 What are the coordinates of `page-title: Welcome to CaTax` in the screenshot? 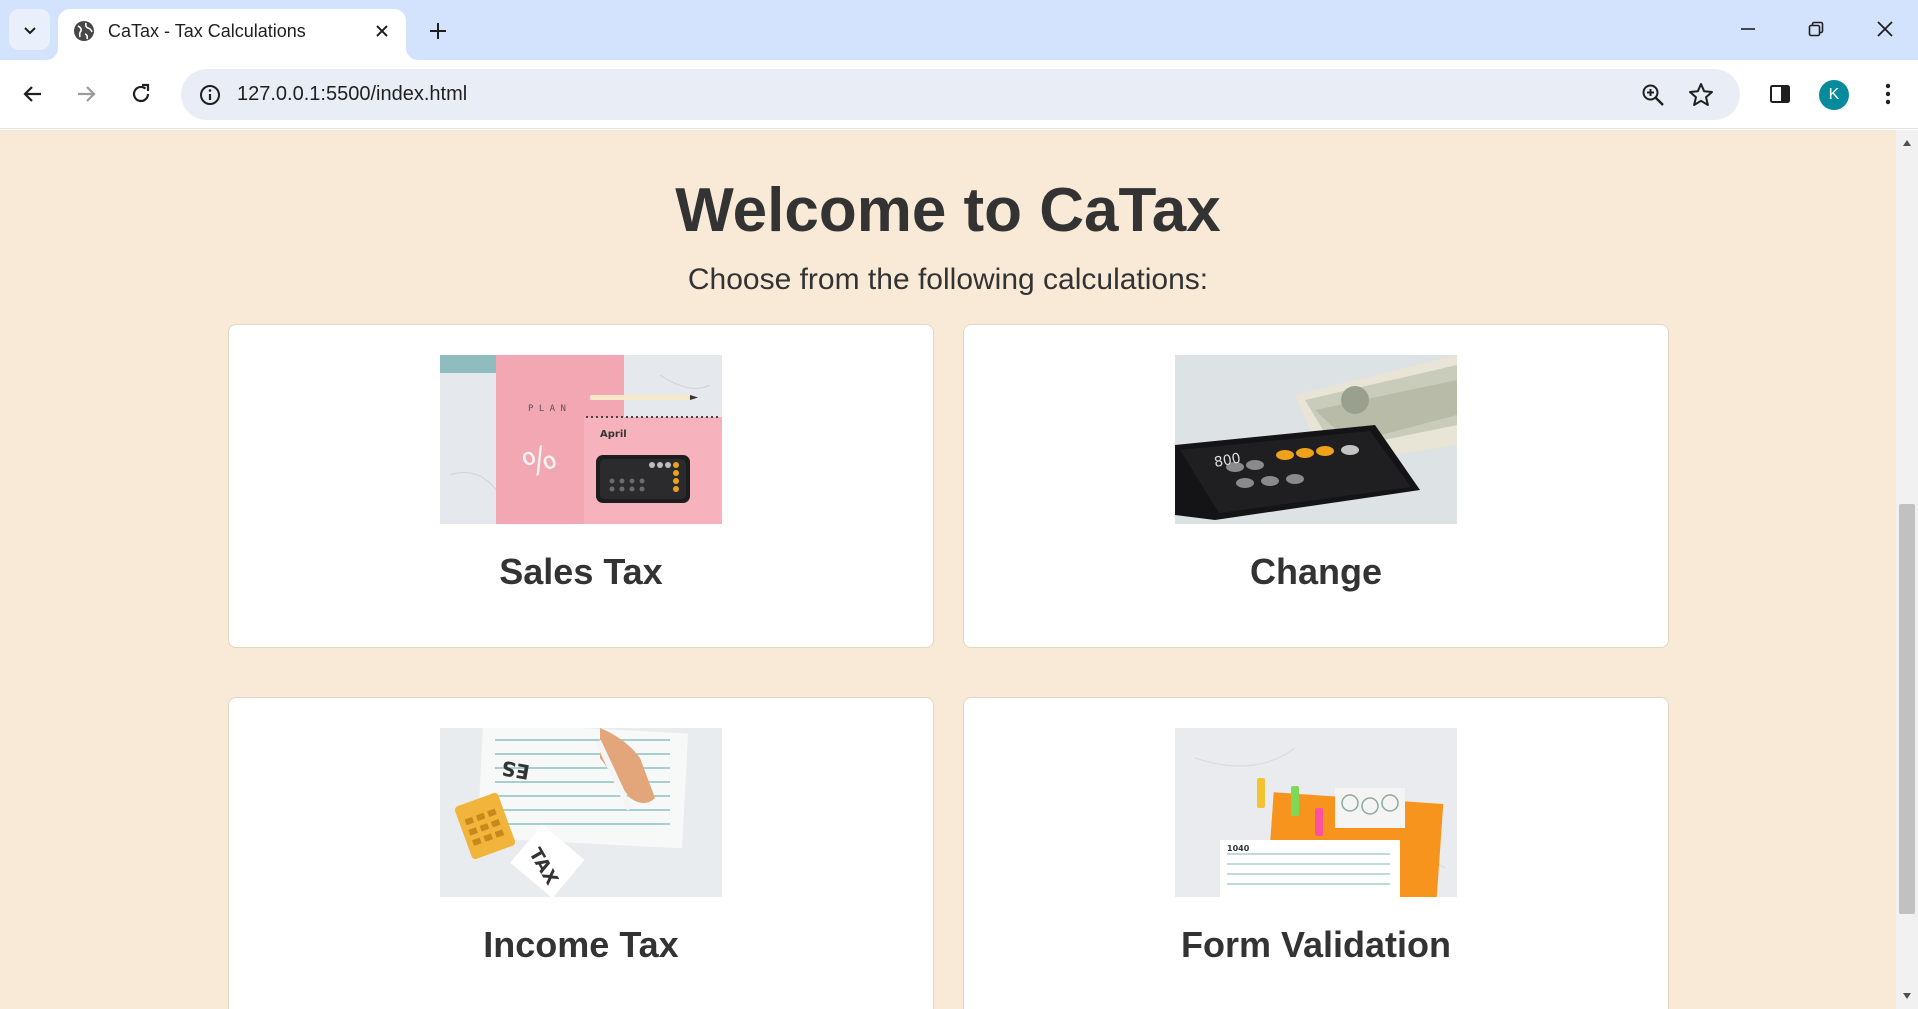 It's located at (948, 210).